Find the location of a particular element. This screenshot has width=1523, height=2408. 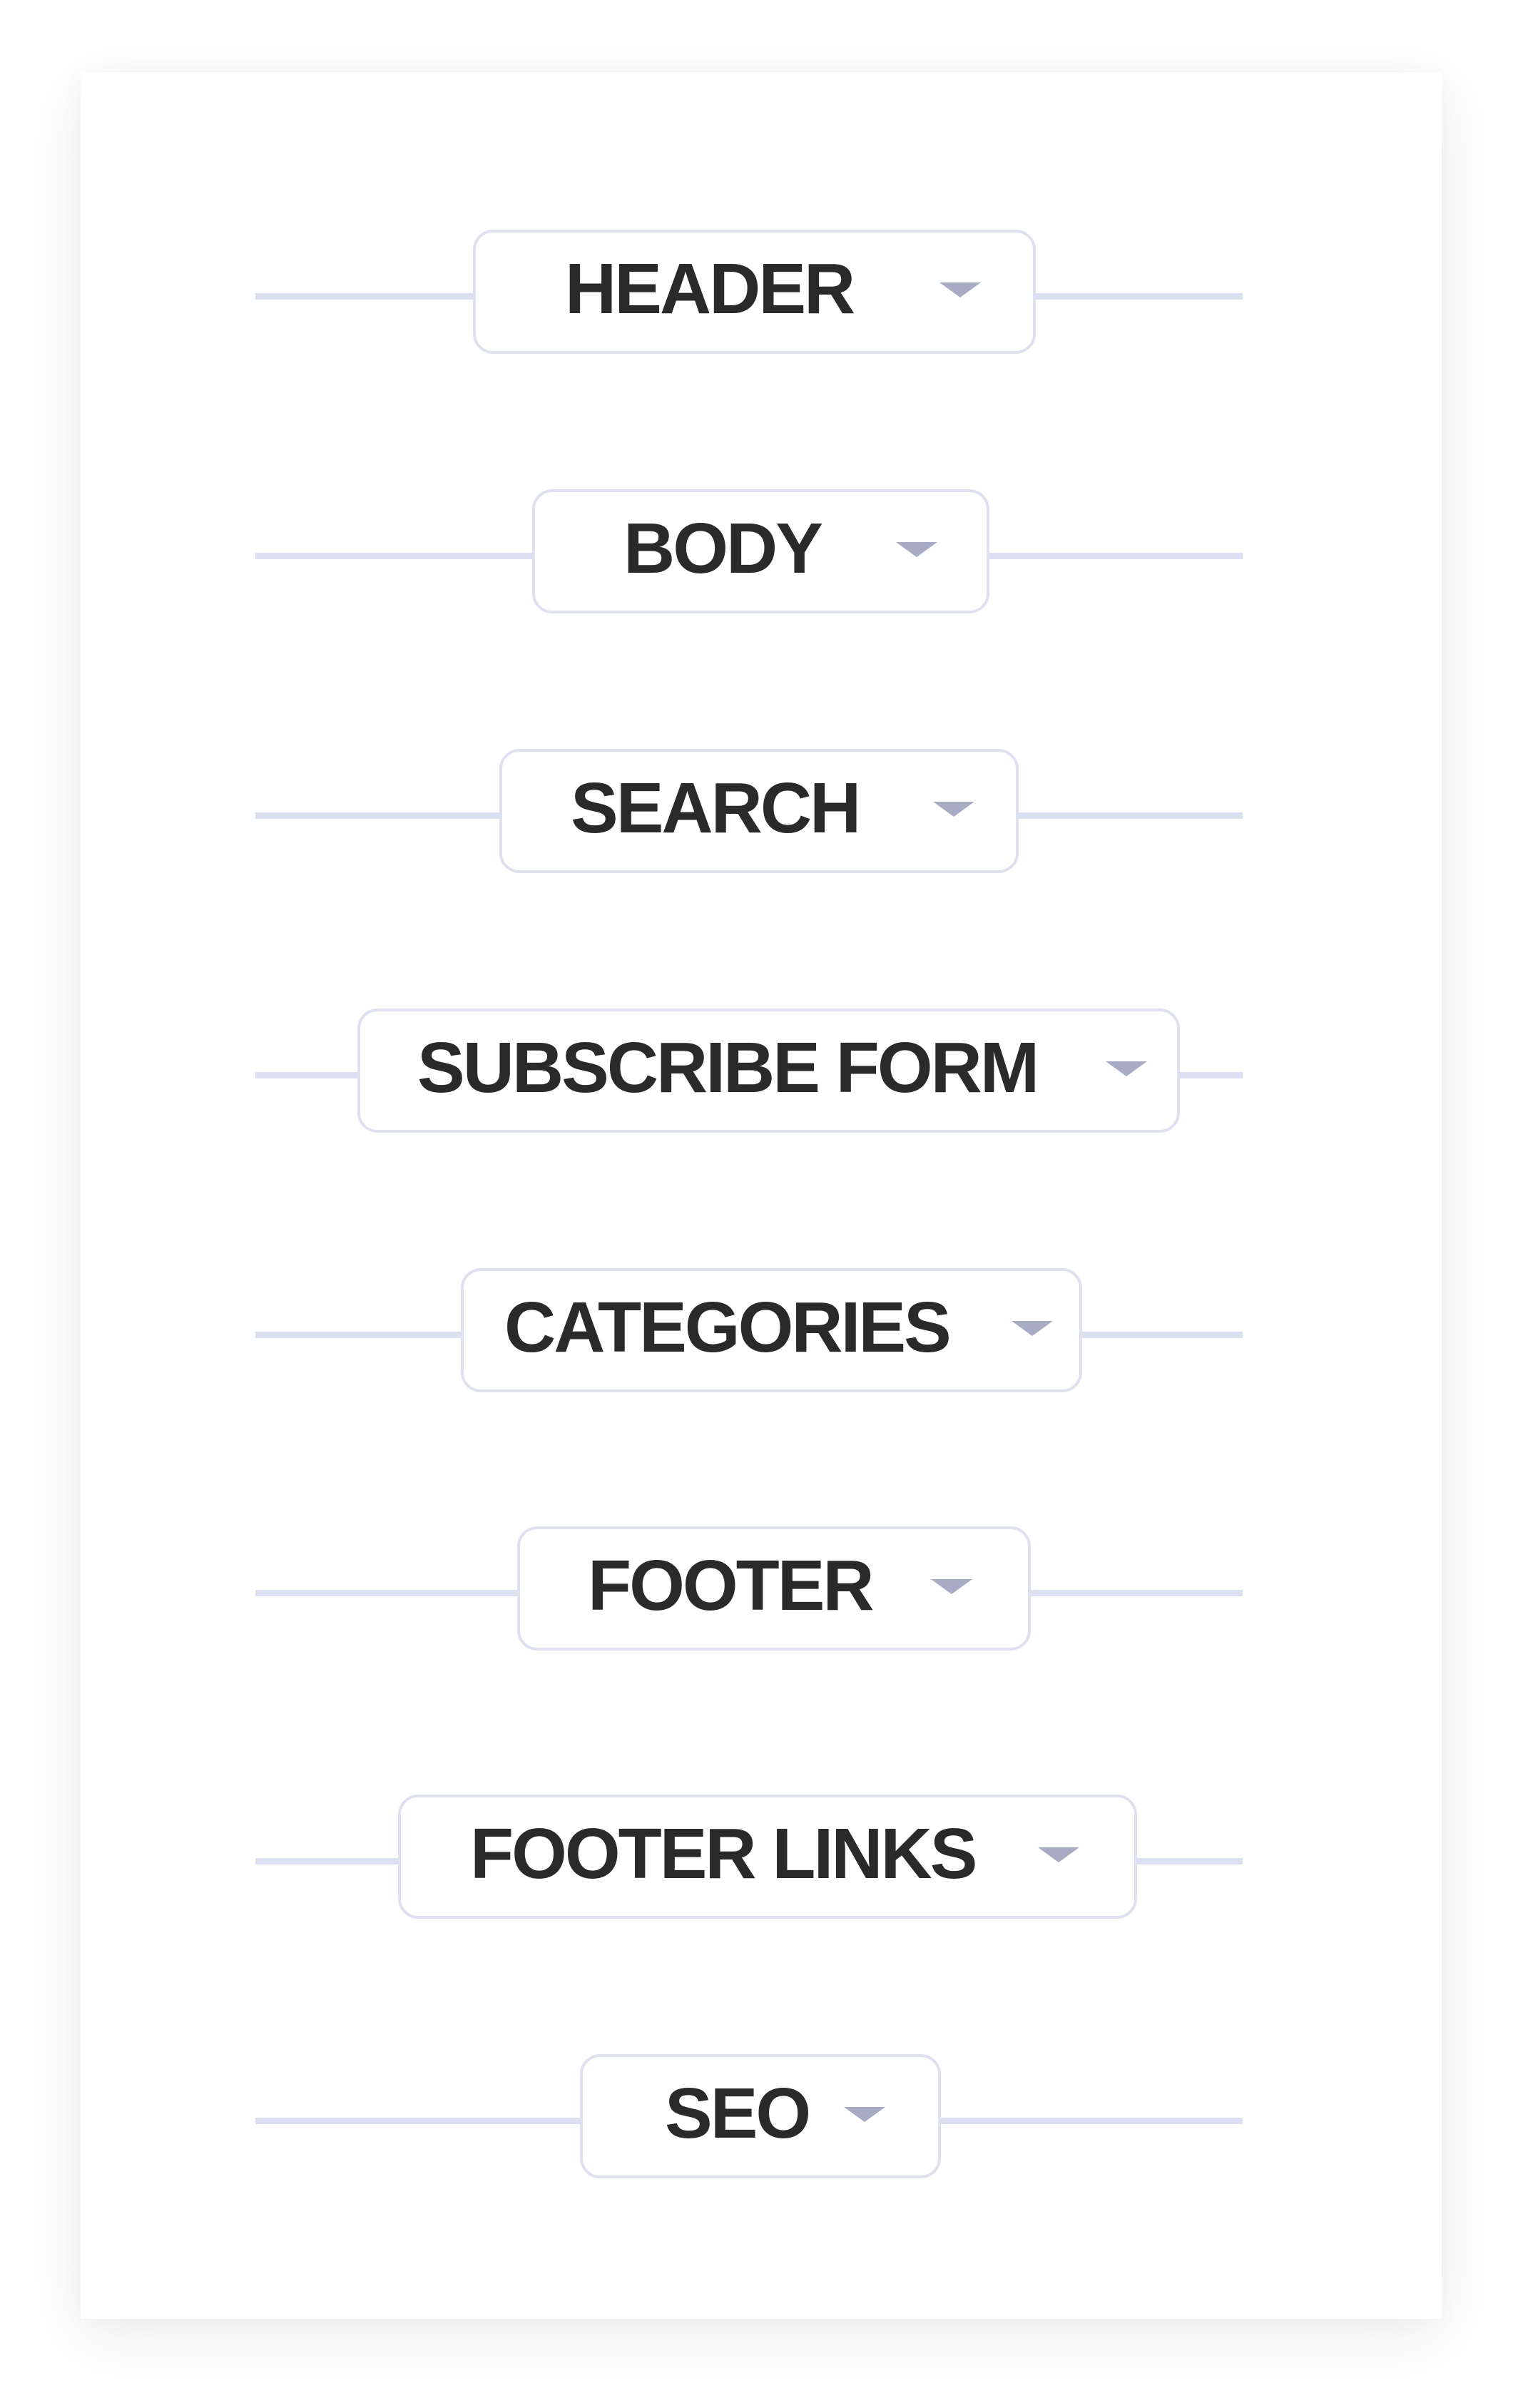

section-dropdown-header: HEADER is located at coordinates (754, 292).